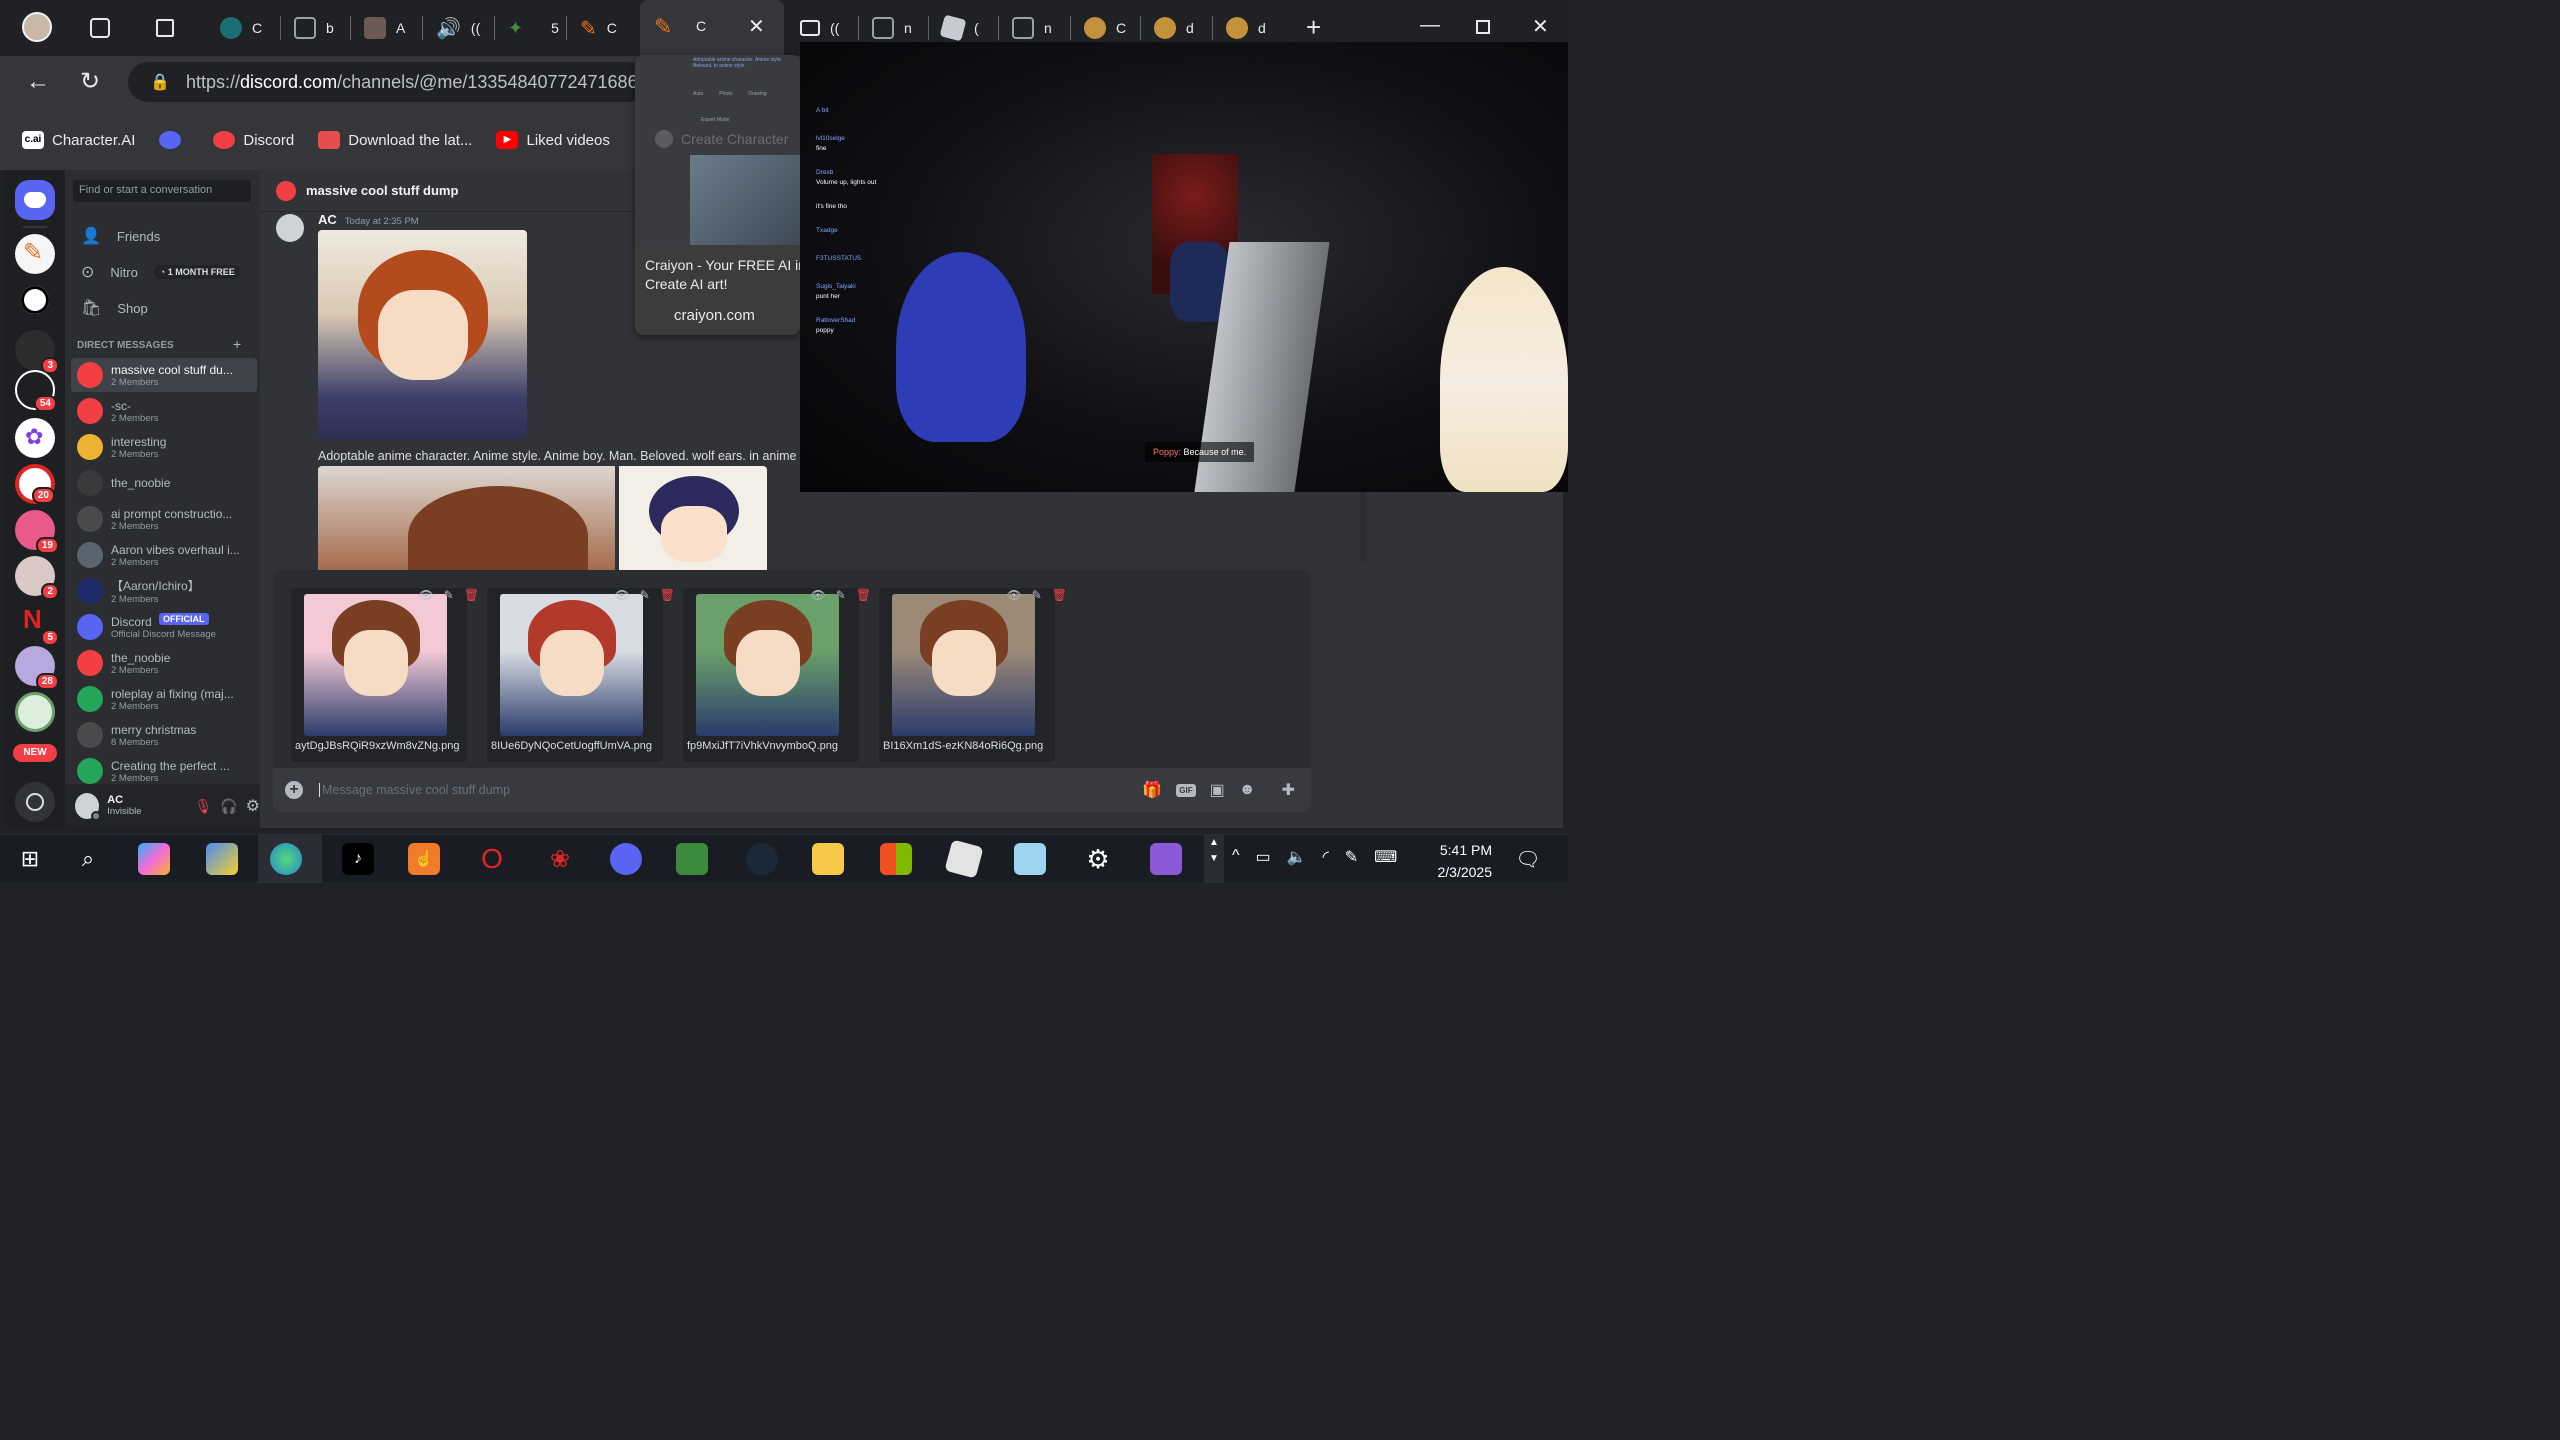 Image resolution: width=2560 pixels, height=1440 pixels. Describe the element at coordinates (36, 391) in the screenshot. I see `server-icon: 54` at that location.